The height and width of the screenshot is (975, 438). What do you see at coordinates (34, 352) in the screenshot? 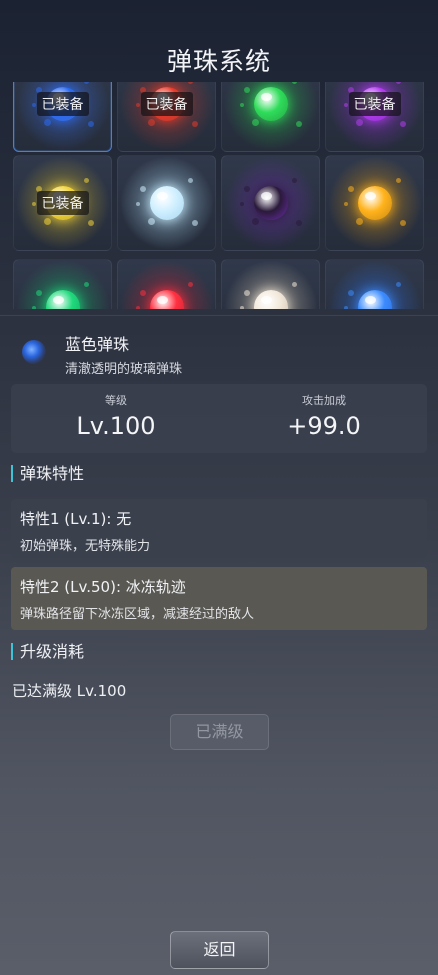
I see `selected-marble-icon` at bounding box center [34, 352].